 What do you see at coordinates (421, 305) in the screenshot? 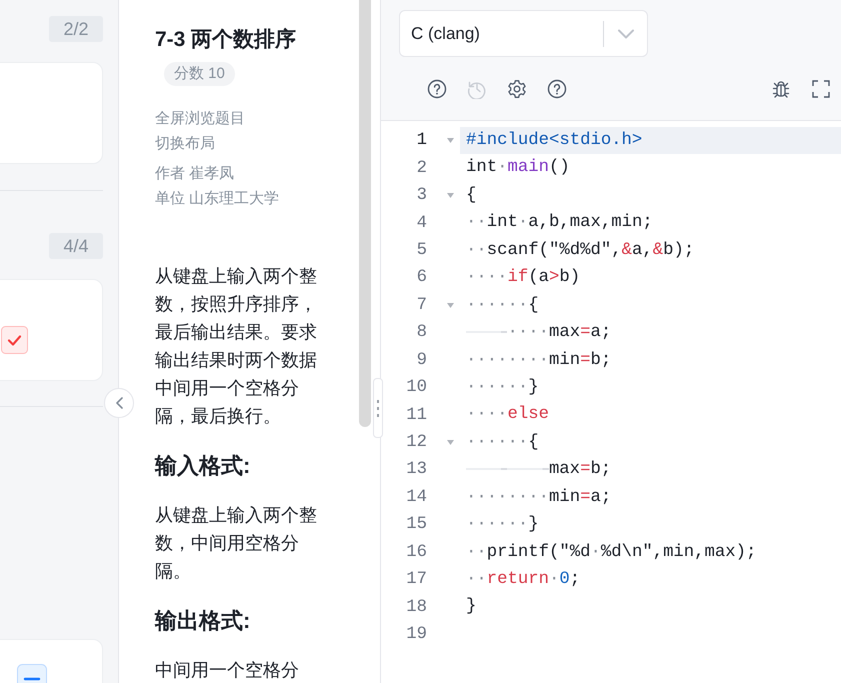
I see `line-number: 7` at bounding box center [421, 305].